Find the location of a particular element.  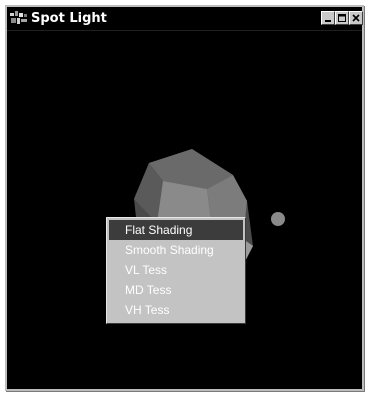

title-bar: Spot Light is located at coordinates (185, 19).